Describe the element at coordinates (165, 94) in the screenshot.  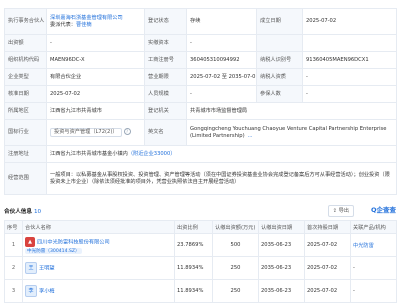
I see `staff-label: 人员规模` at that location.